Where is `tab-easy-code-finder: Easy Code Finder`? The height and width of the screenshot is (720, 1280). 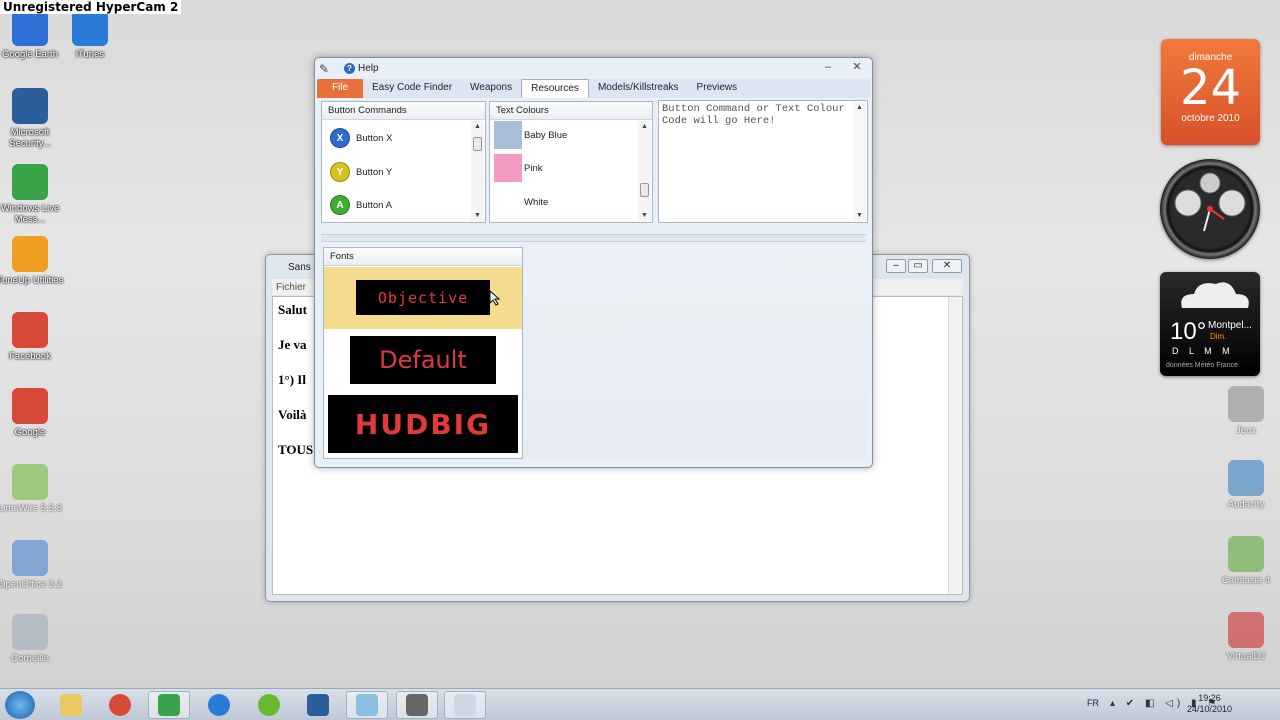 tab-easy-code-finder: Easy Code Finder is located at coordinates (412, 88).